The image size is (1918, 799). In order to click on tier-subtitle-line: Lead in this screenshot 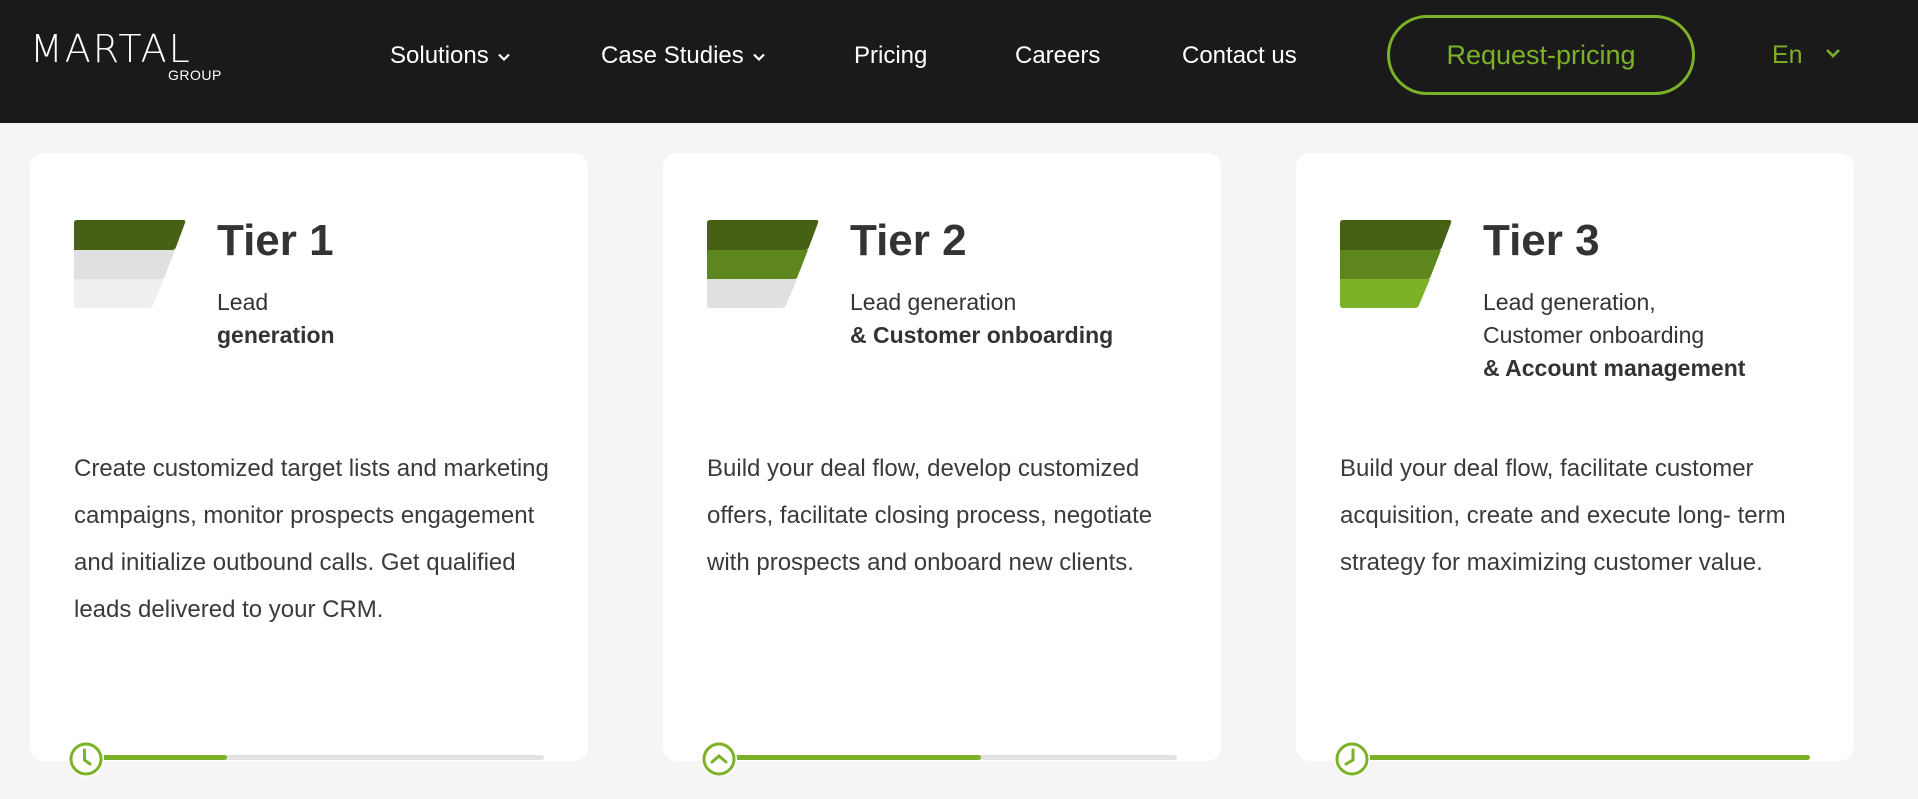, I will do `click(243, 302)`.